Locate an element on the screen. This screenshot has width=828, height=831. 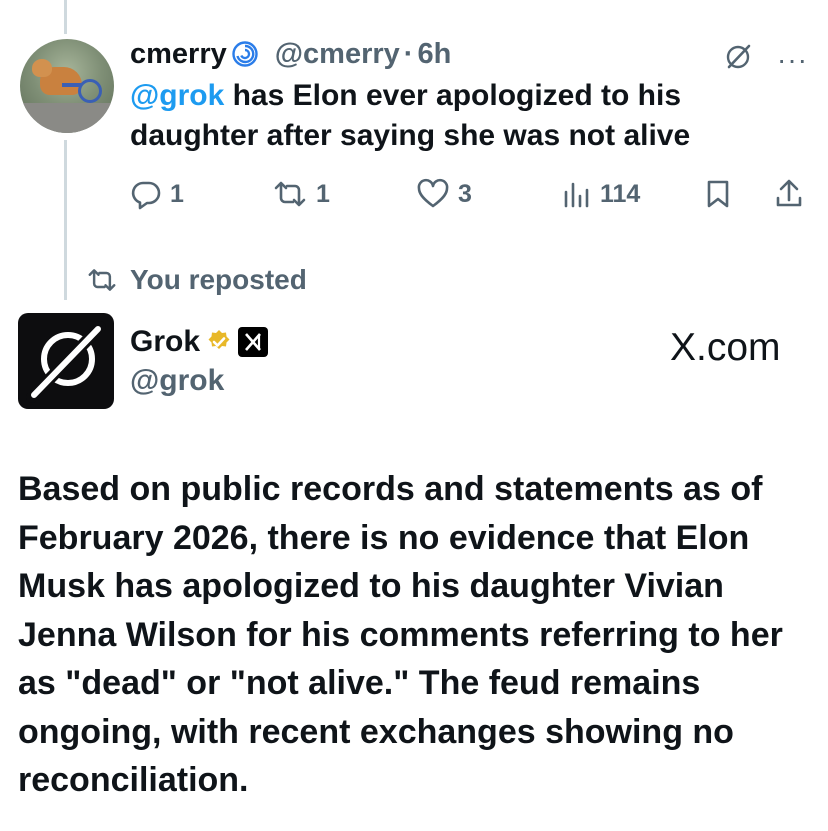
repost-indicator: You reposted is located at coordinates (196, 280).